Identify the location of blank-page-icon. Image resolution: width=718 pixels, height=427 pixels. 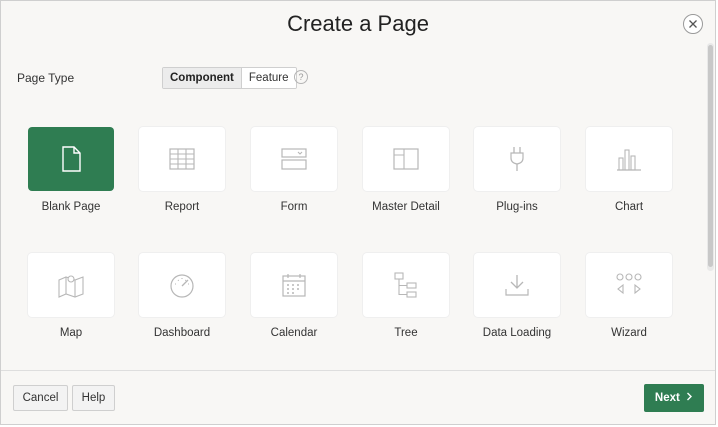
(71, 159).